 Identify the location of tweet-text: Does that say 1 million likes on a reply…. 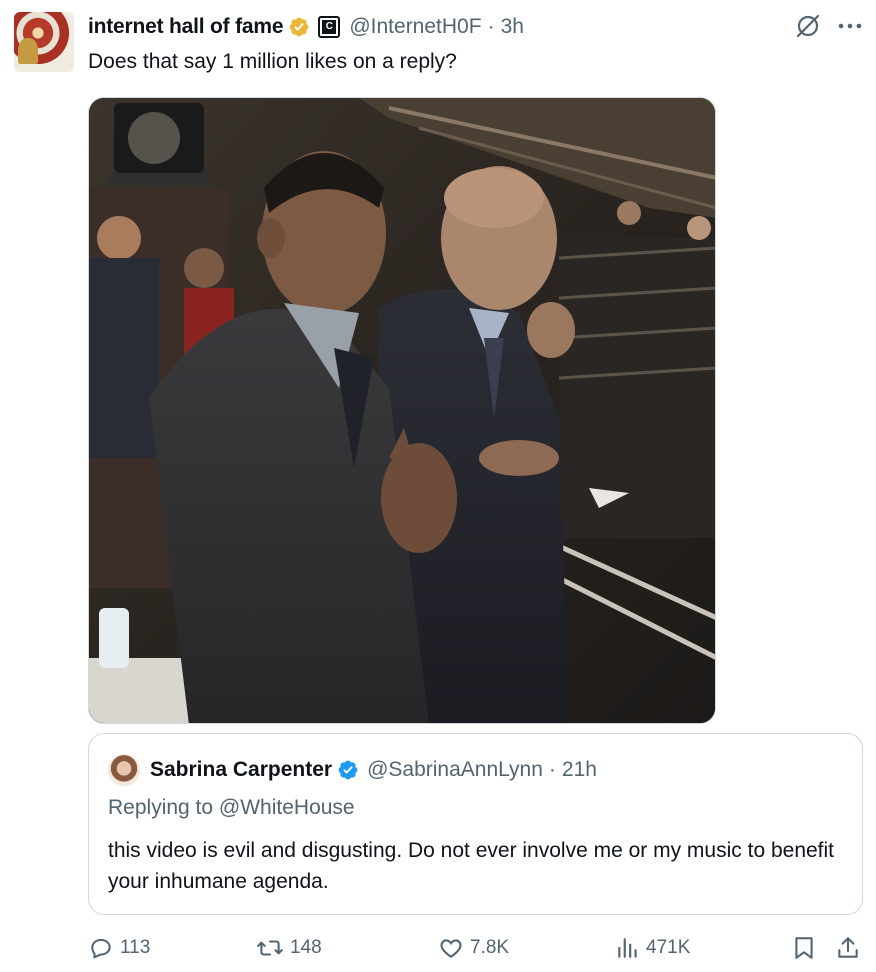
(272, 61).